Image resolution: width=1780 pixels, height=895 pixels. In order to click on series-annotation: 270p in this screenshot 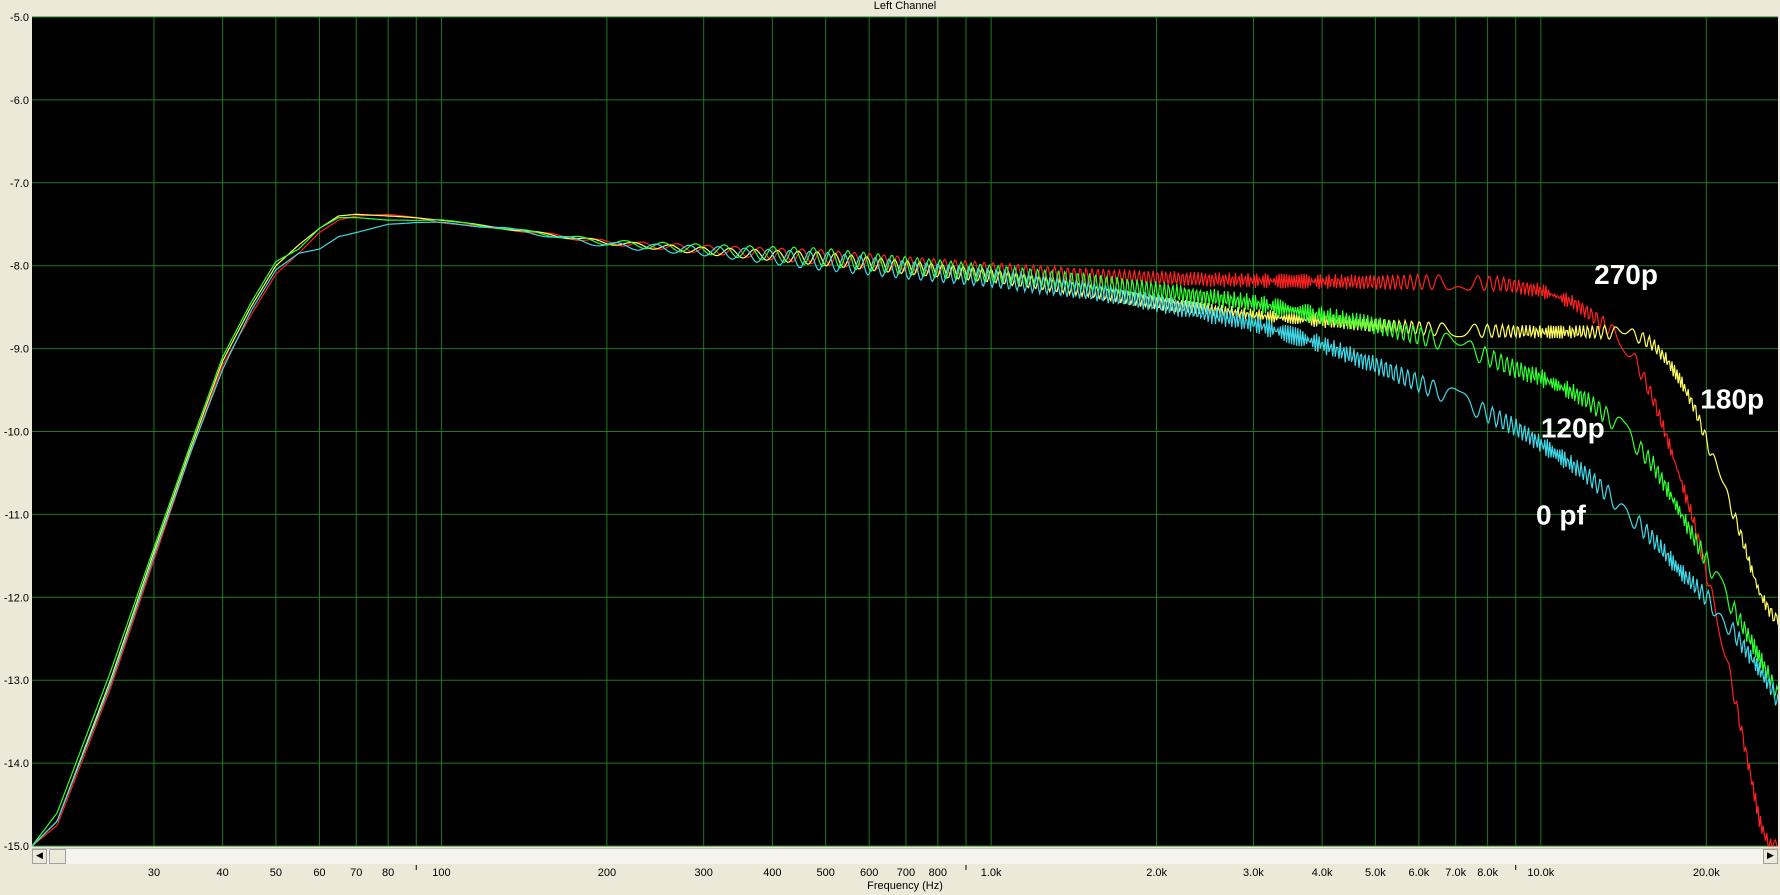, I will do `click(1626, 274)`.